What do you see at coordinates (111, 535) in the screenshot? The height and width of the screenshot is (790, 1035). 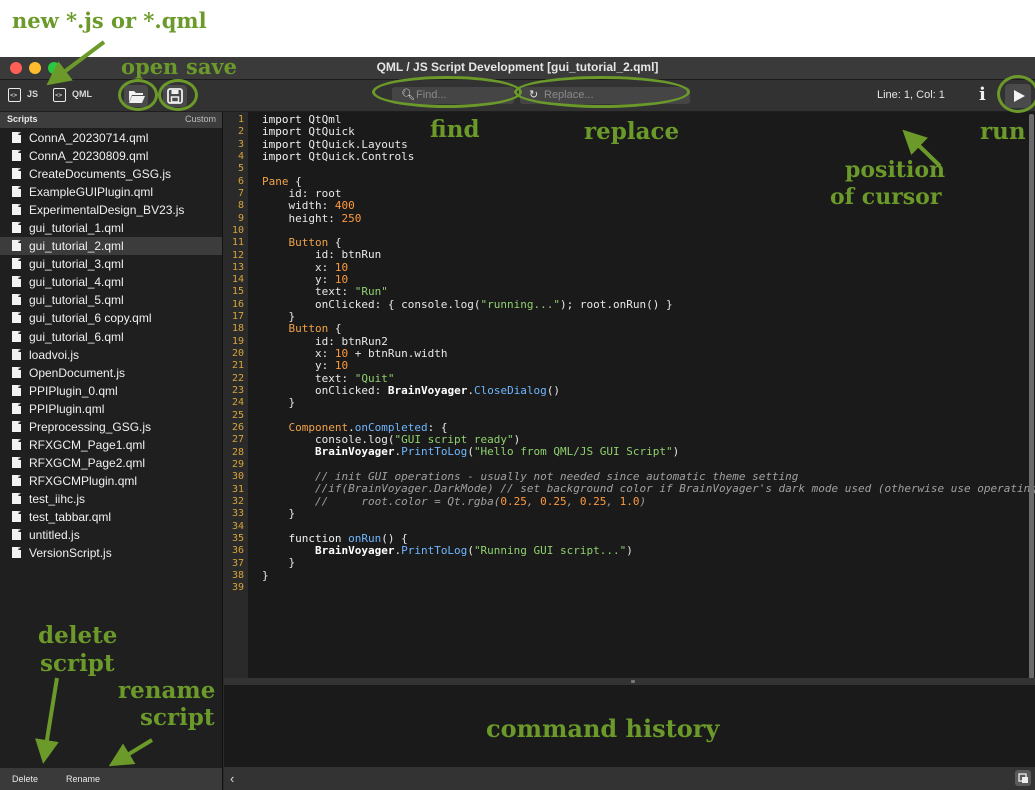 I see `list-item: untitled.js` at bounding box center [111, 535].